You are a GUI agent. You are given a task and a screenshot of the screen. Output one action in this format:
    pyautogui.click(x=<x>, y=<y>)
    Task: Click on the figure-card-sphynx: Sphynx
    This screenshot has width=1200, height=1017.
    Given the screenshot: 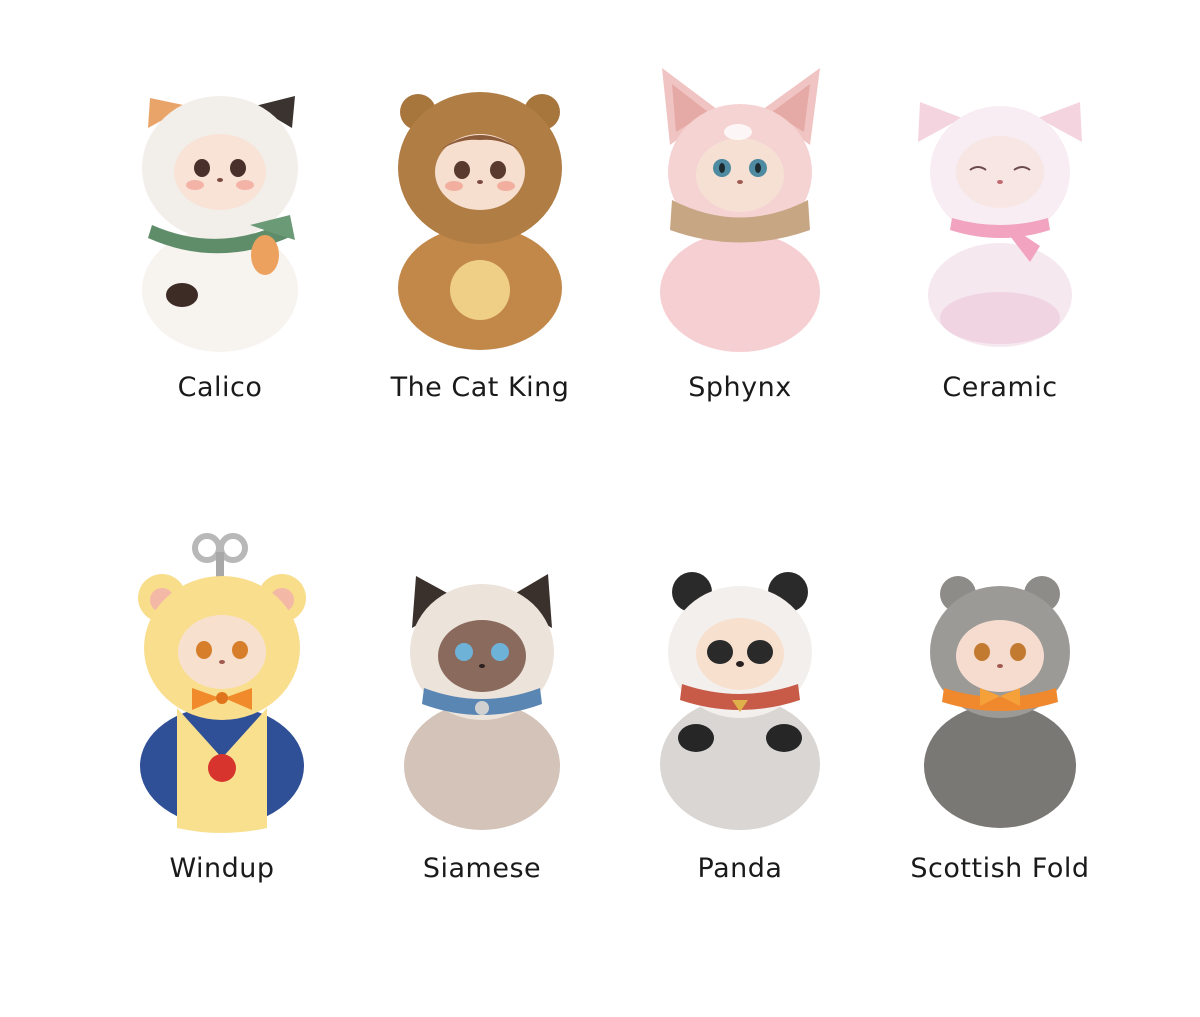 What is the action you would take?
    pyautogui.click(x=740, y=270)
    